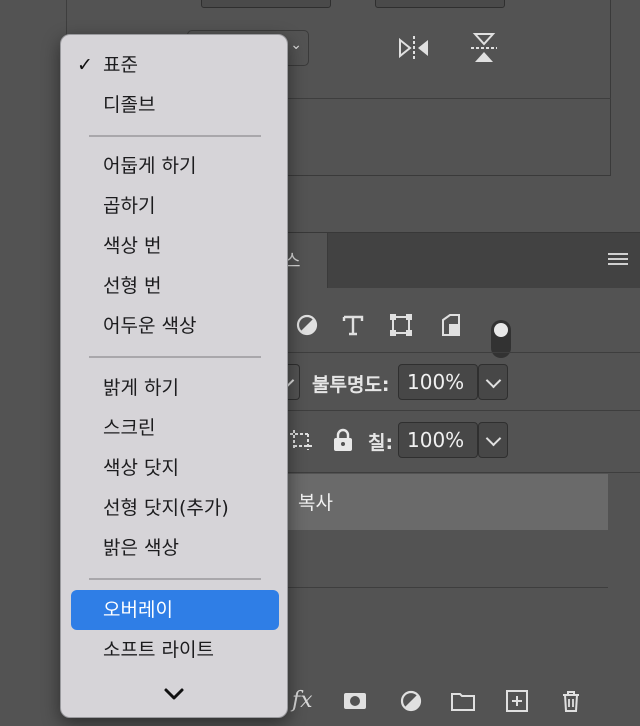 This screenshot has height=726, width=640. I want to click on menu-item-label: 스크린, so click(129, 428).